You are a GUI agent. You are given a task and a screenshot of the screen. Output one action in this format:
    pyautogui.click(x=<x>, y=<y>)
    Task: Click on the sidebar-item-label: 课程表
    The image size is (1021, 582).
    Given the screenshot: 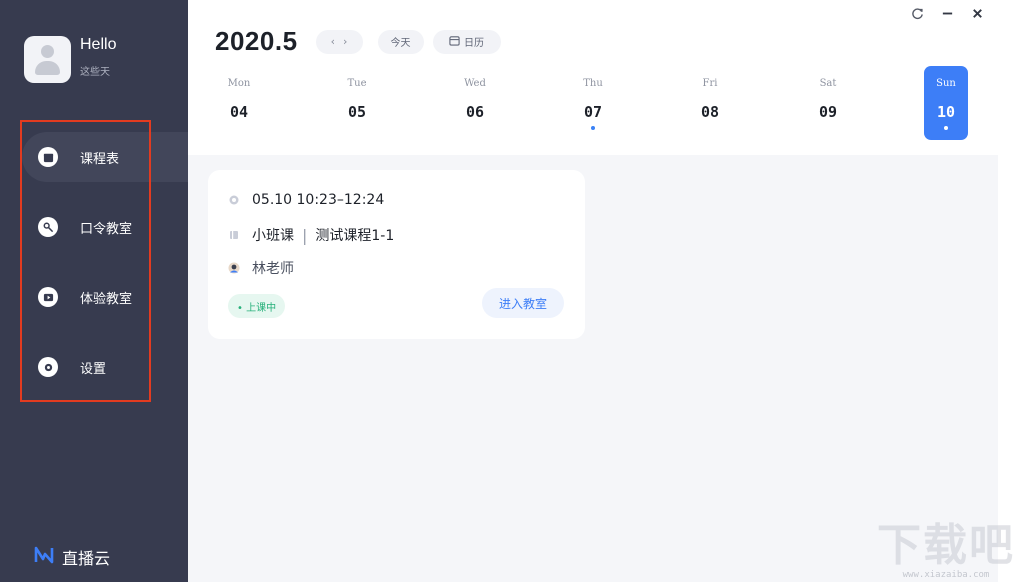 What is the action you would take?
    pyautogui.click(x=100, y=159)
    